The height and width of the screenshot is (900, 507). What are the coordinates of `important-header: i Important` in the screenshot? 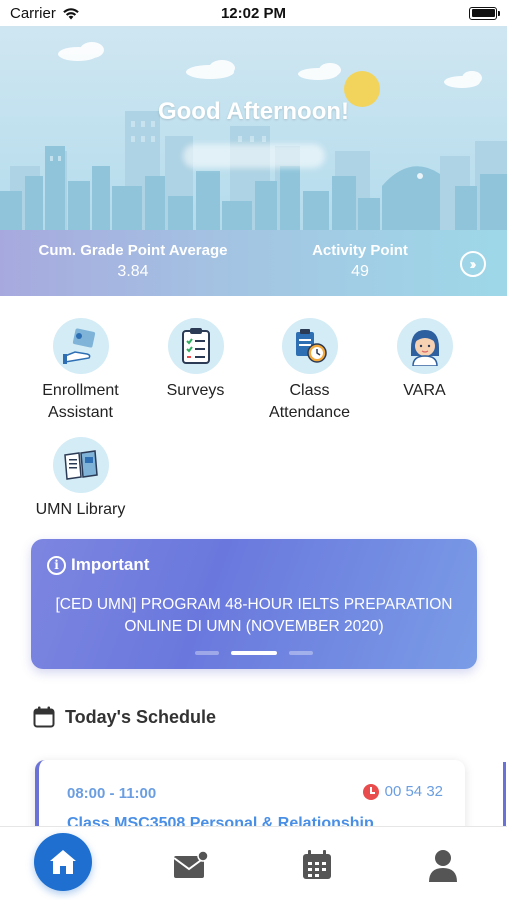 It's located at (98, 565).